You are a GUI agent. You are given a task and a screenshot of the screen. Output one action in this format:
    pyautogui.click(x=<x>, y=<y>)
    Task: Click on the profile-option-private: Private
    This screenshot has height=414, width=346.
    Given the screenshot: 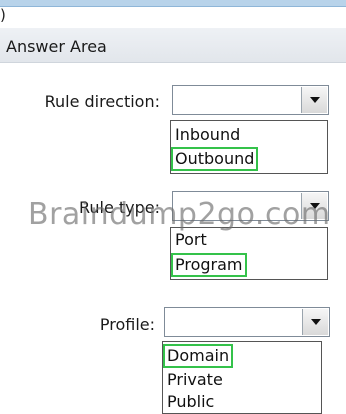 What is the action you would take?
    pyautogui.click(x=195, y=380)
    